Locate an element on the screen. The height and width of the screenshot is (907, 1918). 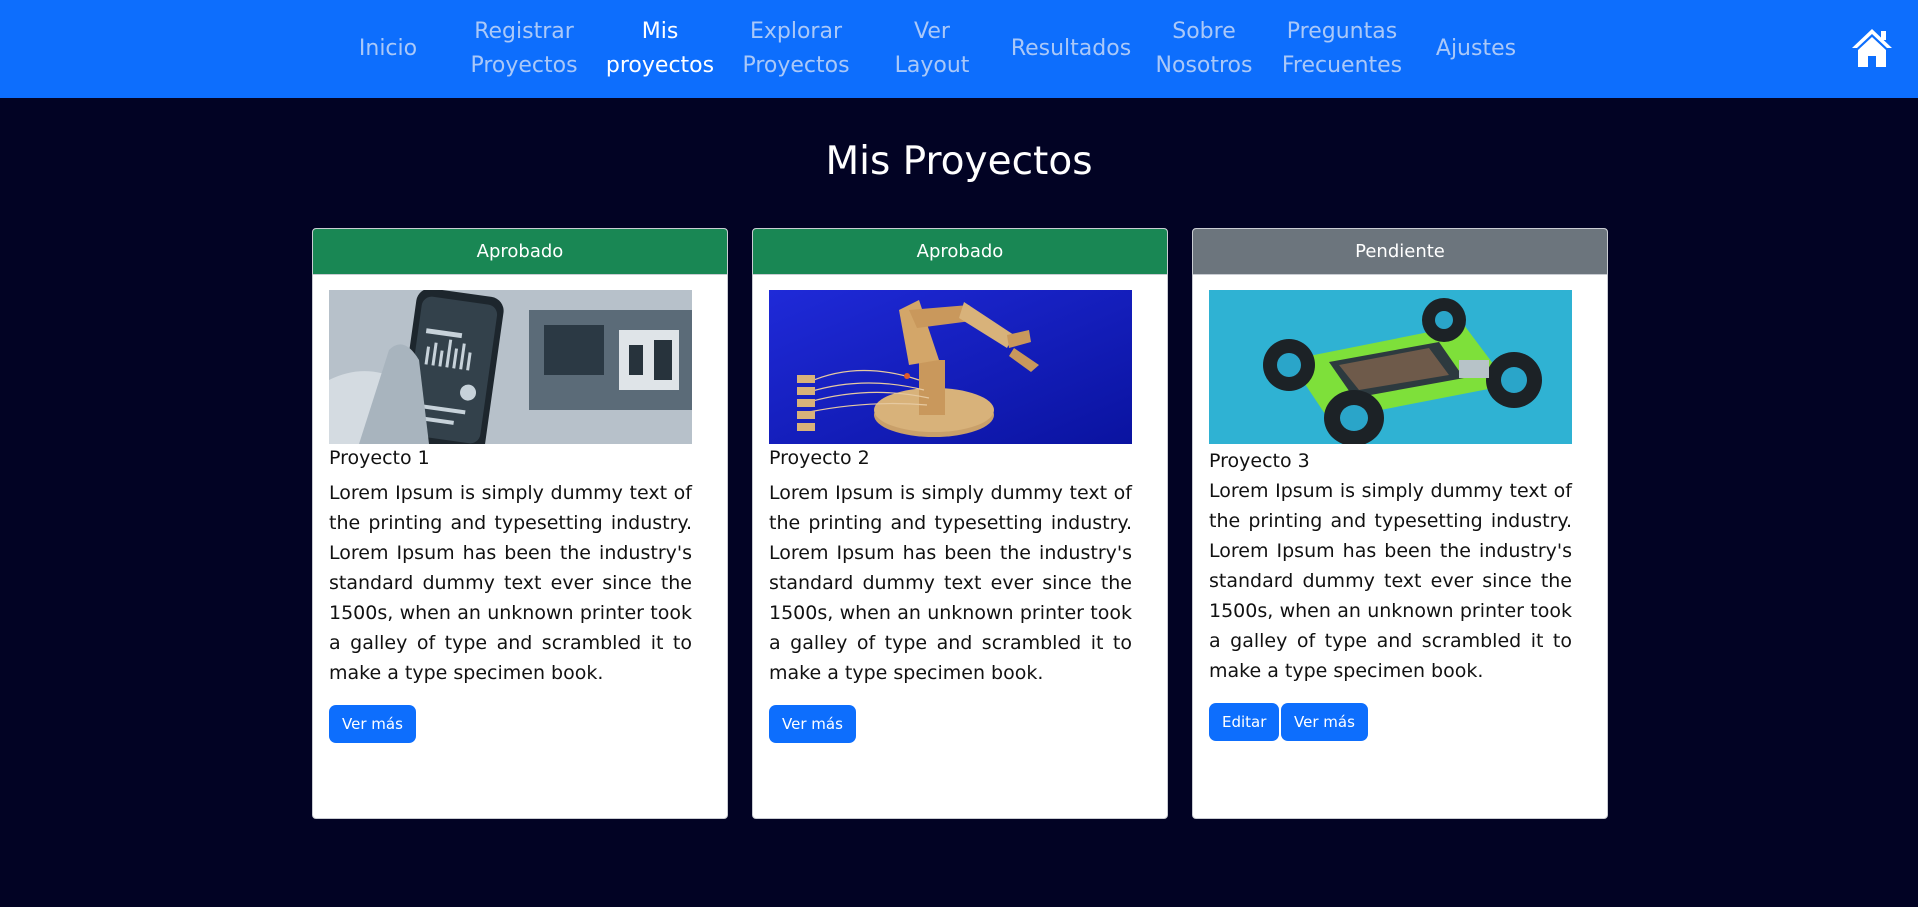
card-title: Proyecto 3 is located at coordinates (1259, 461).